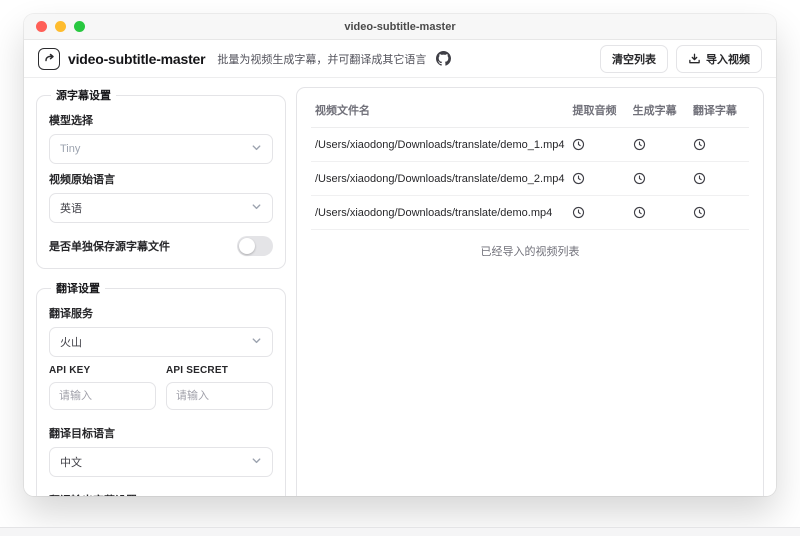  Describe the element at coordinates (70, 370) in the screenshot. I see `api-key-label: API KEY` at that location.